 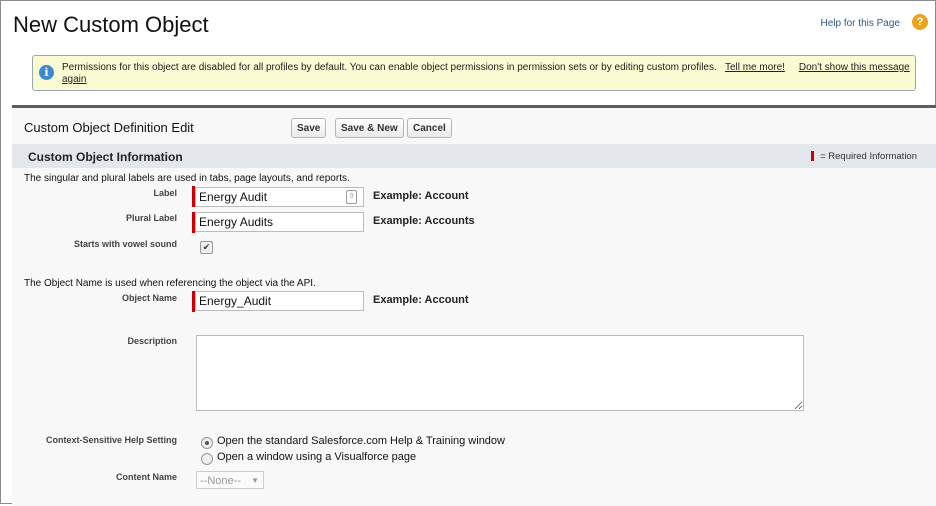 I want to click on tell-me-more-link: Tell me more!, so click(x=755, y=67).